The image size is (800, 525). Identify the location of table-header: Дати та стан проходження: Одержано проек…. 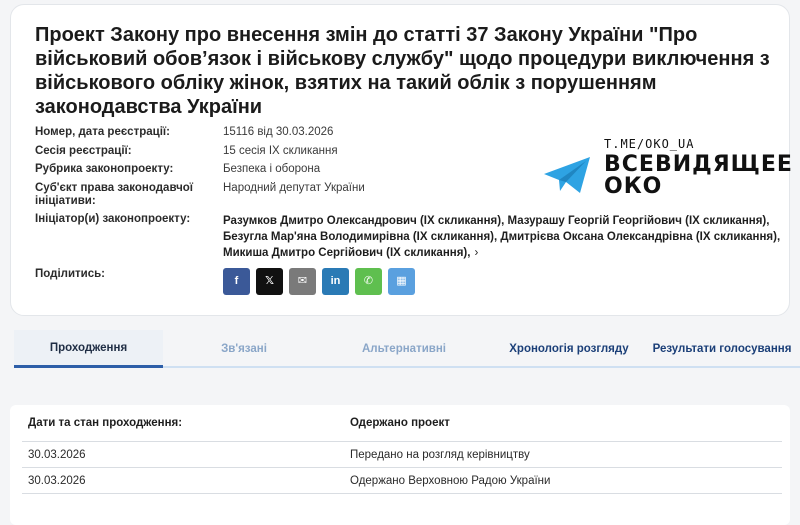
(402, 423).